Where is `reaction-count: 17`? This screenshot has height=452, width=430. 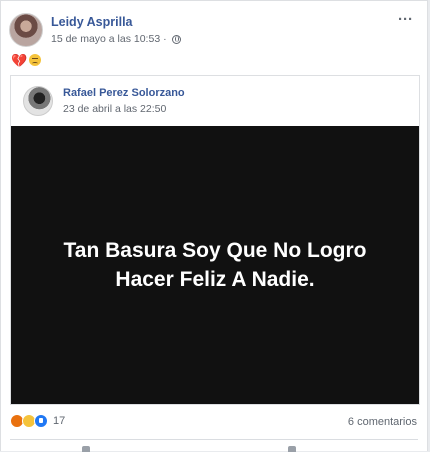 reaction-count: 17 is located at coordinates (59, 421).